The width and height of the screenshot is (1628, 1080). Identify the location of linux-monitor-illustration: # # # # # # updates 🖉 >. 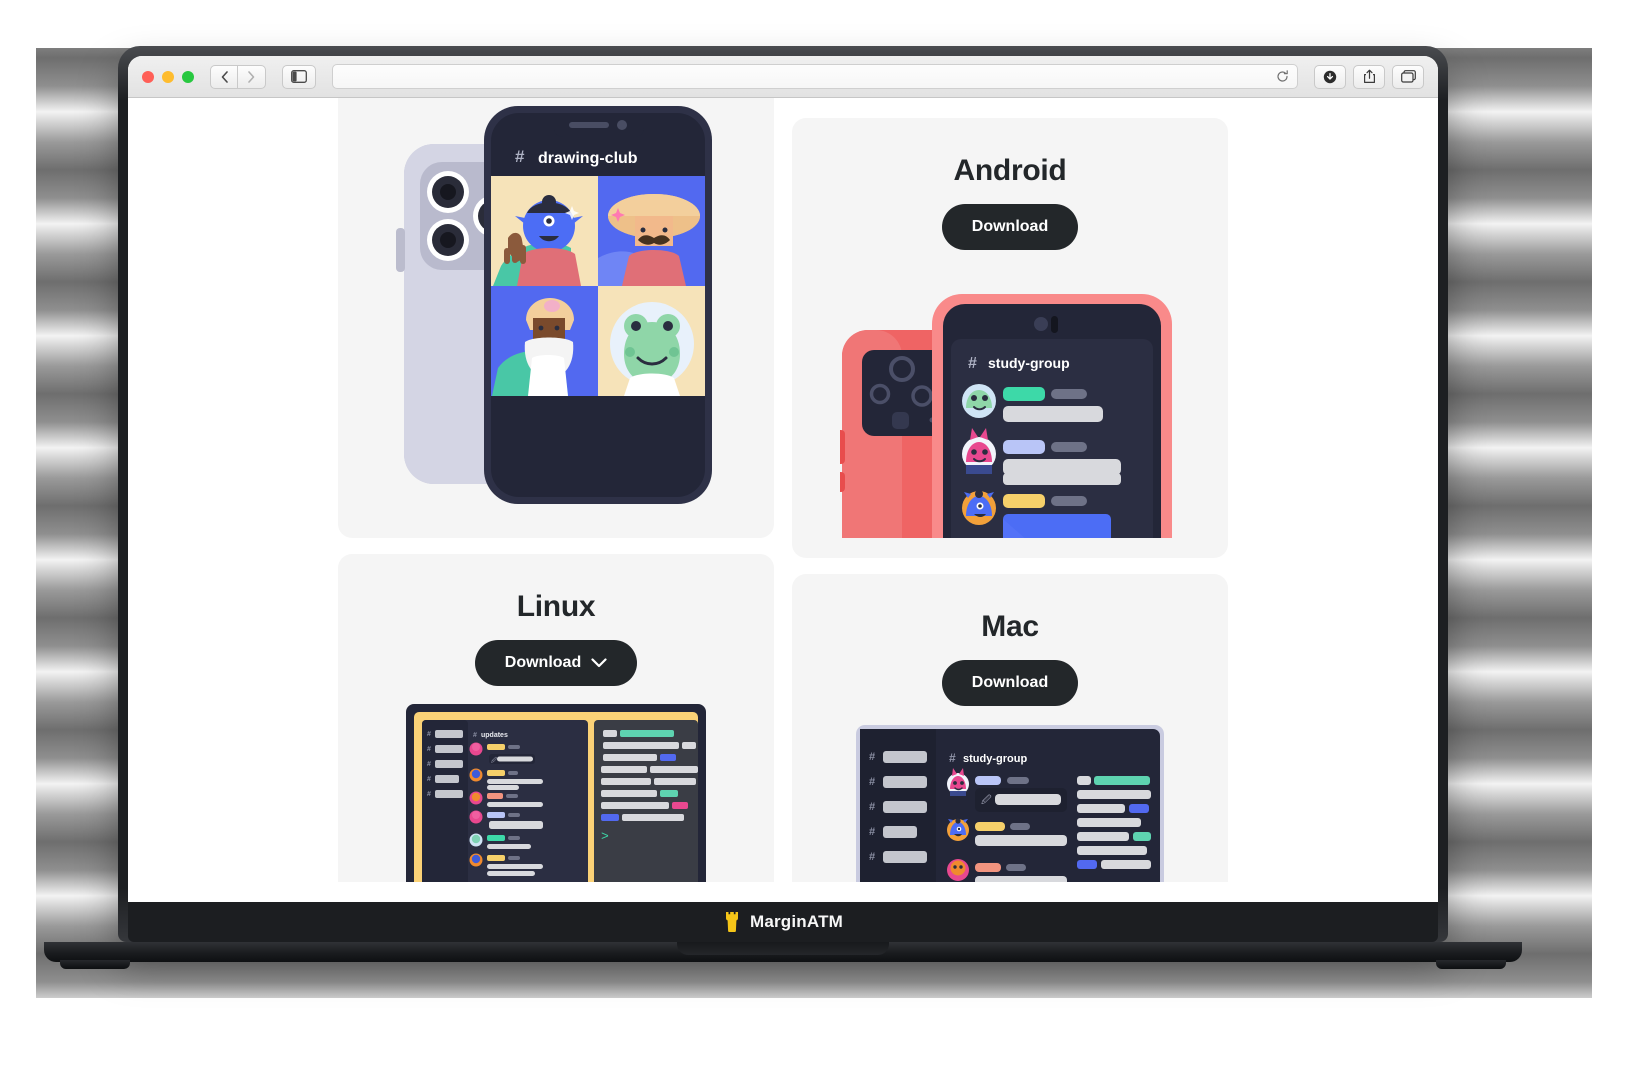
(556, 793).